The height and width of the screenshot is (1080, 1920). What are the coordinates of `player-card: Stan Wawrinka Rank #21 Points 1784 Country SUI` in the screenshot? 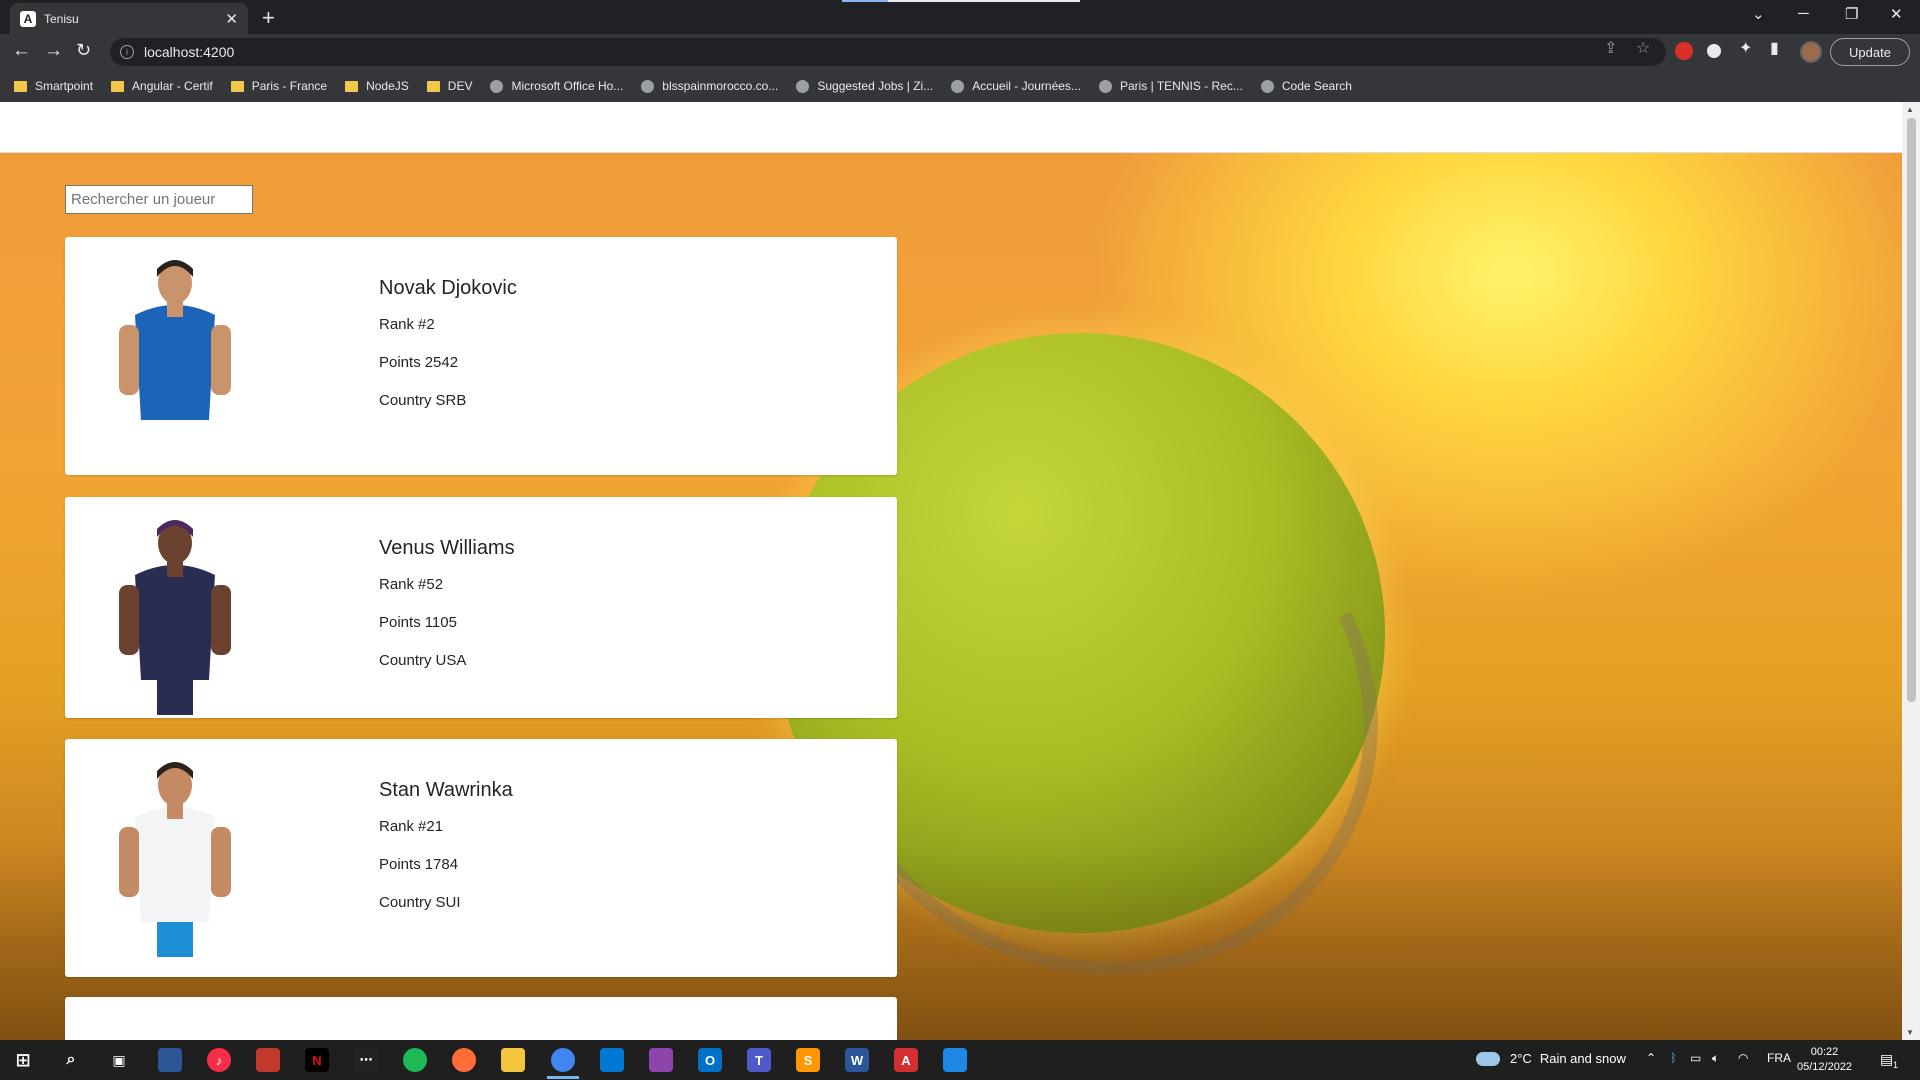 It's located at (481, 858).